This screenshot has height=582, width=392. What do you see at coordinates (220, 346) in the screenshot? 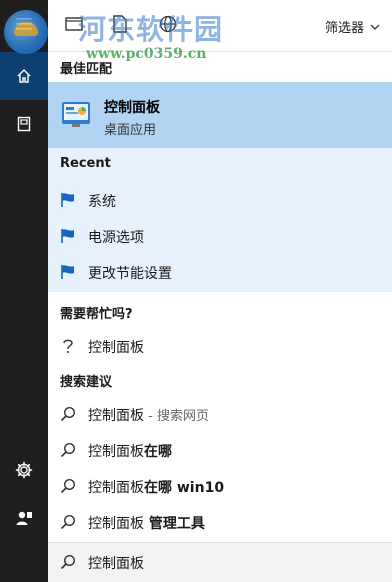
I see `help-item: 控制面板` at bounding box center [220, 346].